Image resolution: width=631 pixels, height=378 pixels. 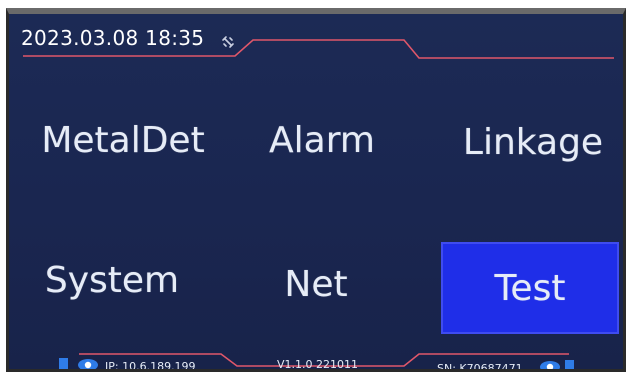 I want to click on menu-item-metaldet: MetalDet, so click(x=123, y=140).